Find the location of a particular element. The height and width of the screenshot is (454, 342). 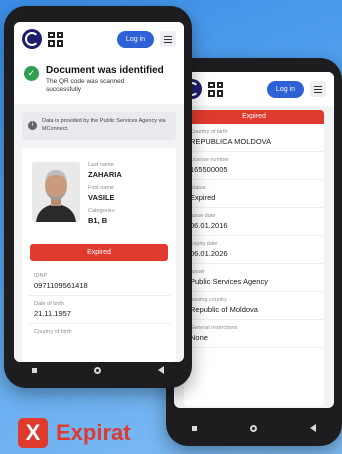

x-badge-icon: X is located at coordinates (33, 433).